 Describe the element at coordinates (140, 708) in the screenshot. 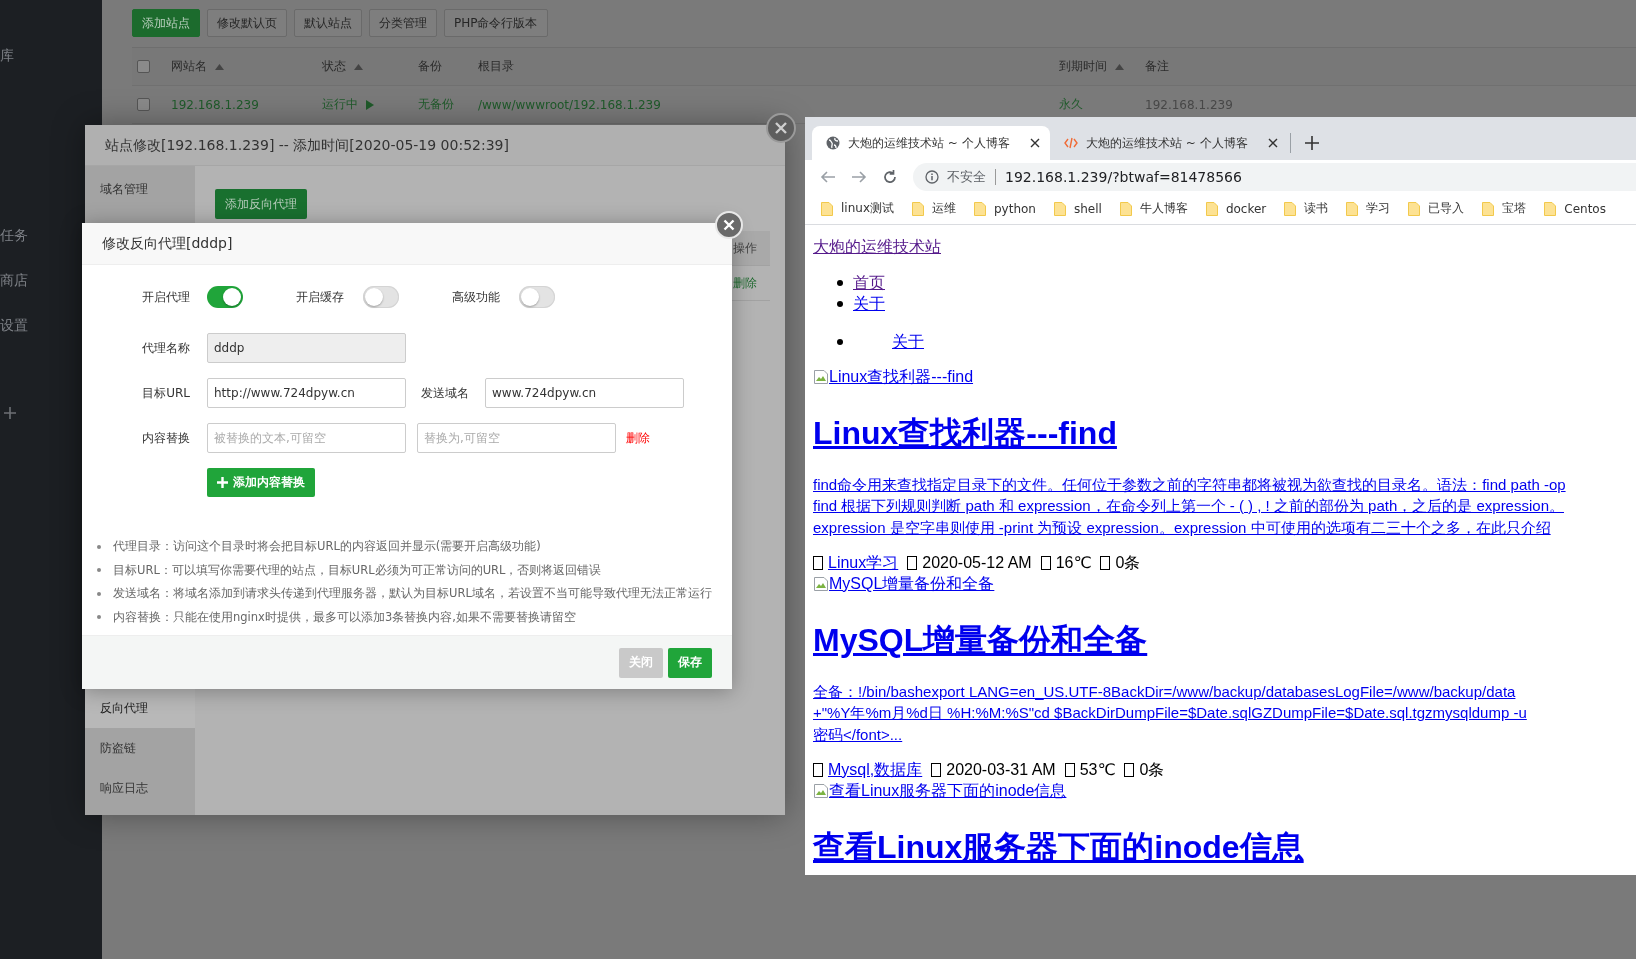

I see `menu-item: 反向代理` at that location.